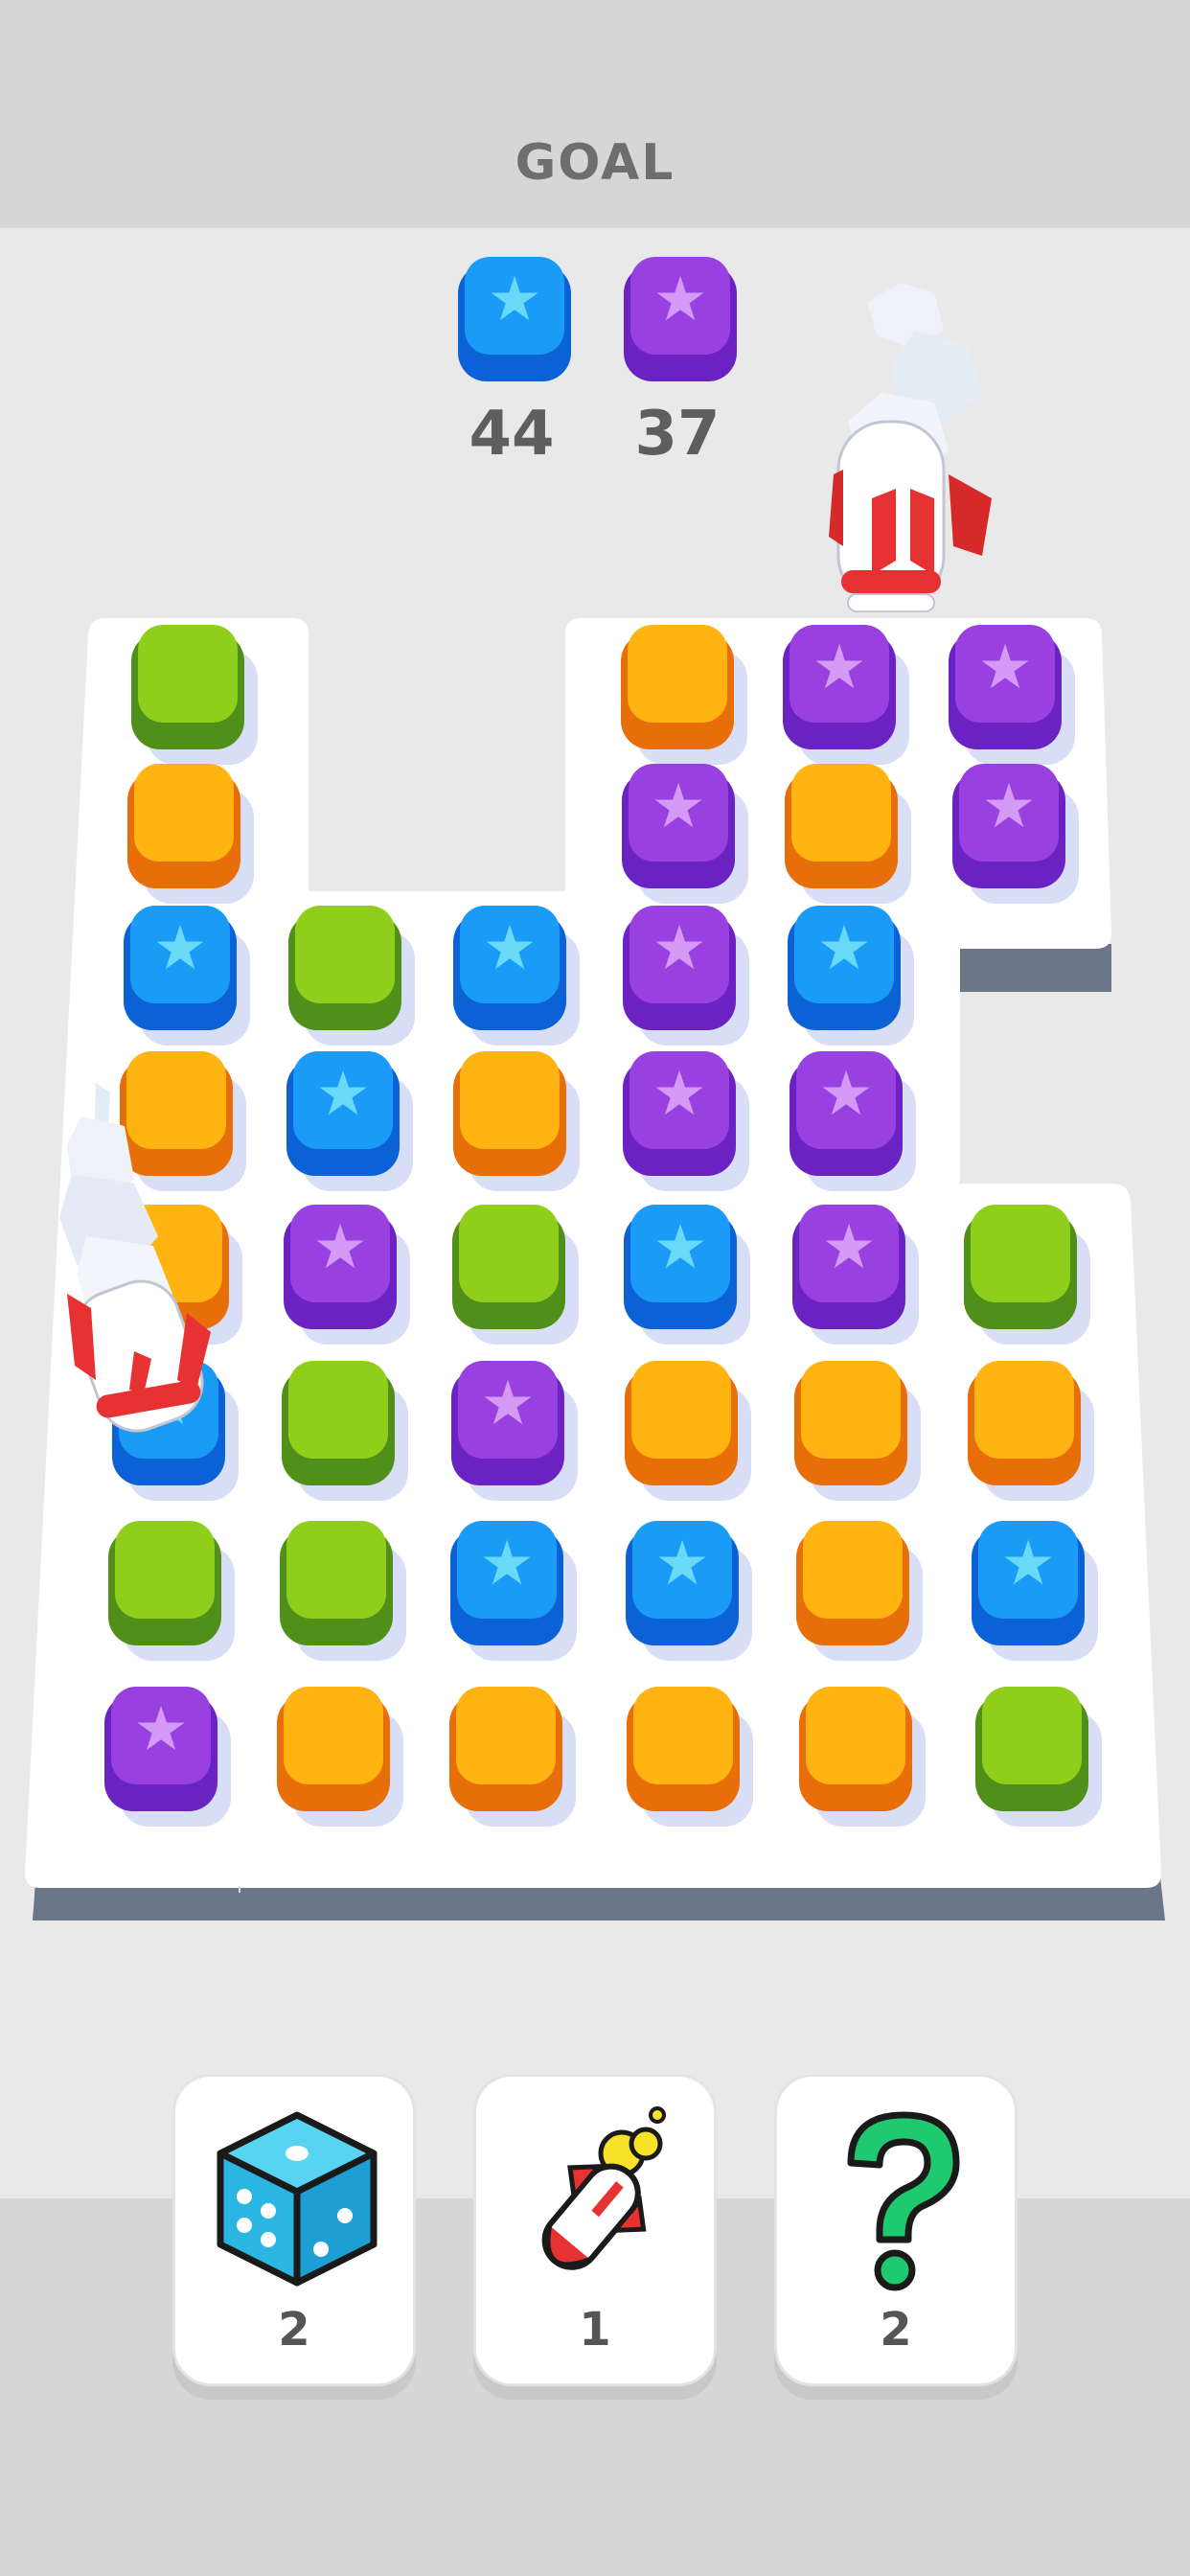 Image resolution: width=1190 pixels, height=2576 pixels. I want to click on dice-booster-button: 2, so click(294, 2230).